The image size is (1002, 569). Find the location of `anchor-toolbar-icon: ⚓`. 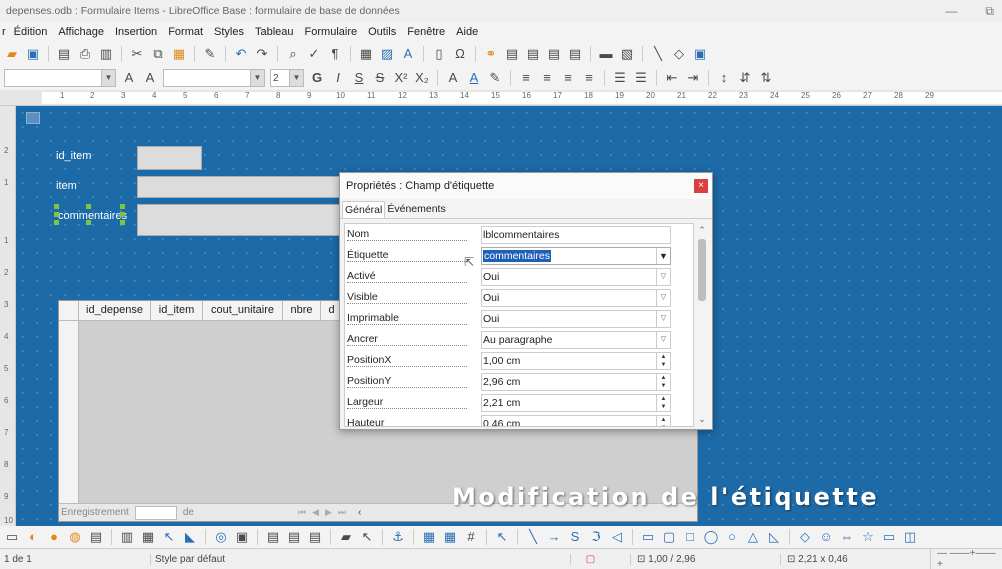

anchor-toolbar-icon: ⚓ is located at coordinates (398, 537).